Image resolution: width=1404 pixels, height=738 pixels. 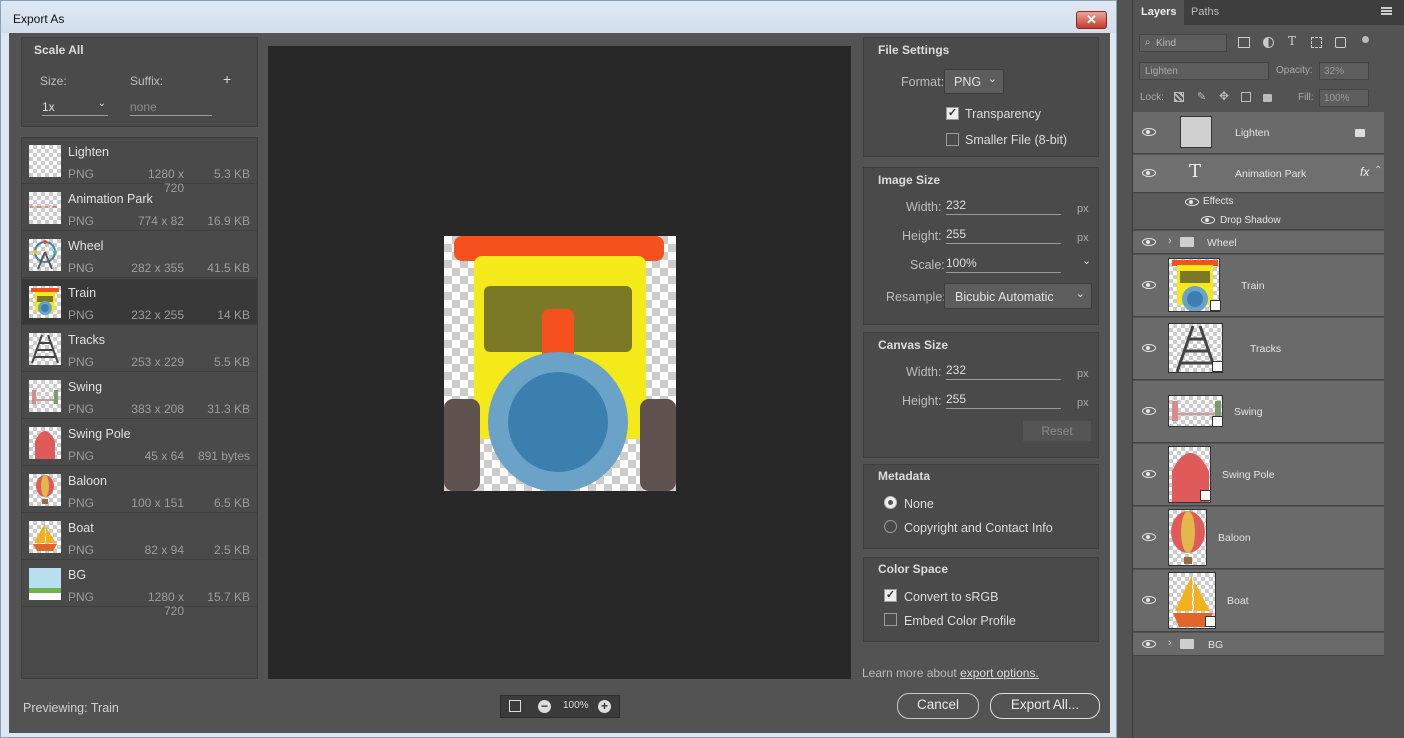 I want to click on opacity-input: 32%, so click(x=1344, y=71).